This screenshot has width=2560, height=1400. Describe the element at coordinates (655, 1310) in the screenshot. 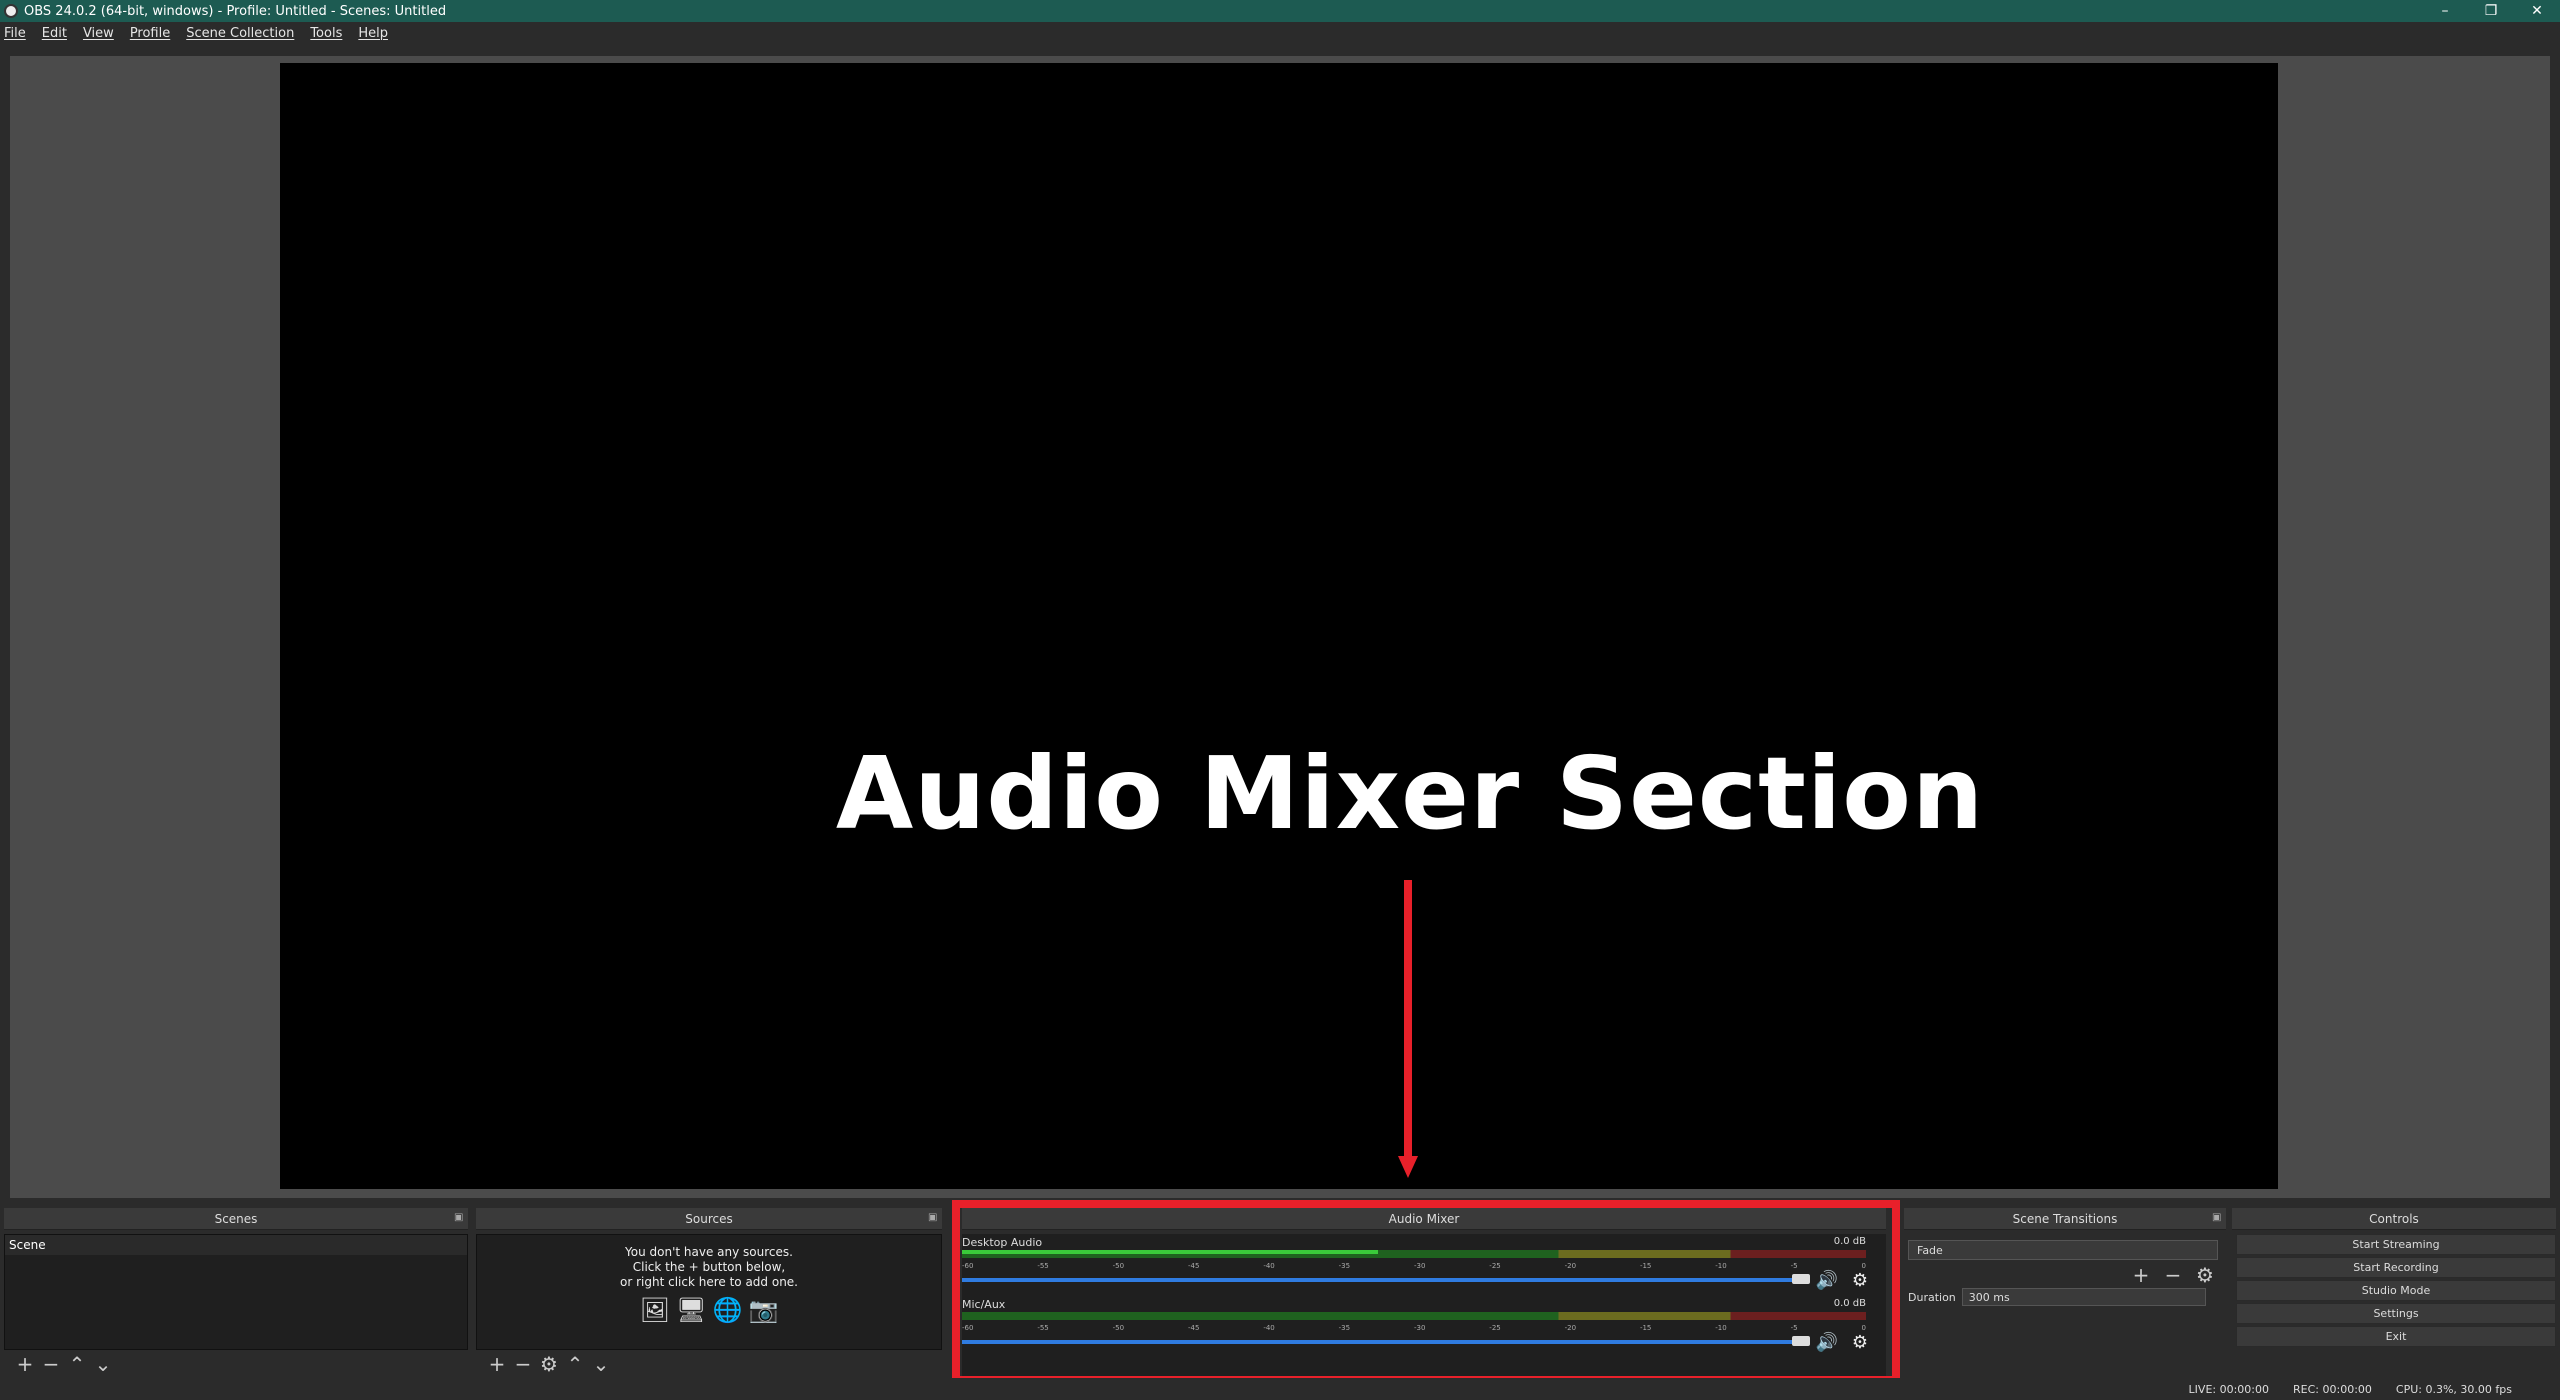

I see `image-icon: 🖼` at that location.